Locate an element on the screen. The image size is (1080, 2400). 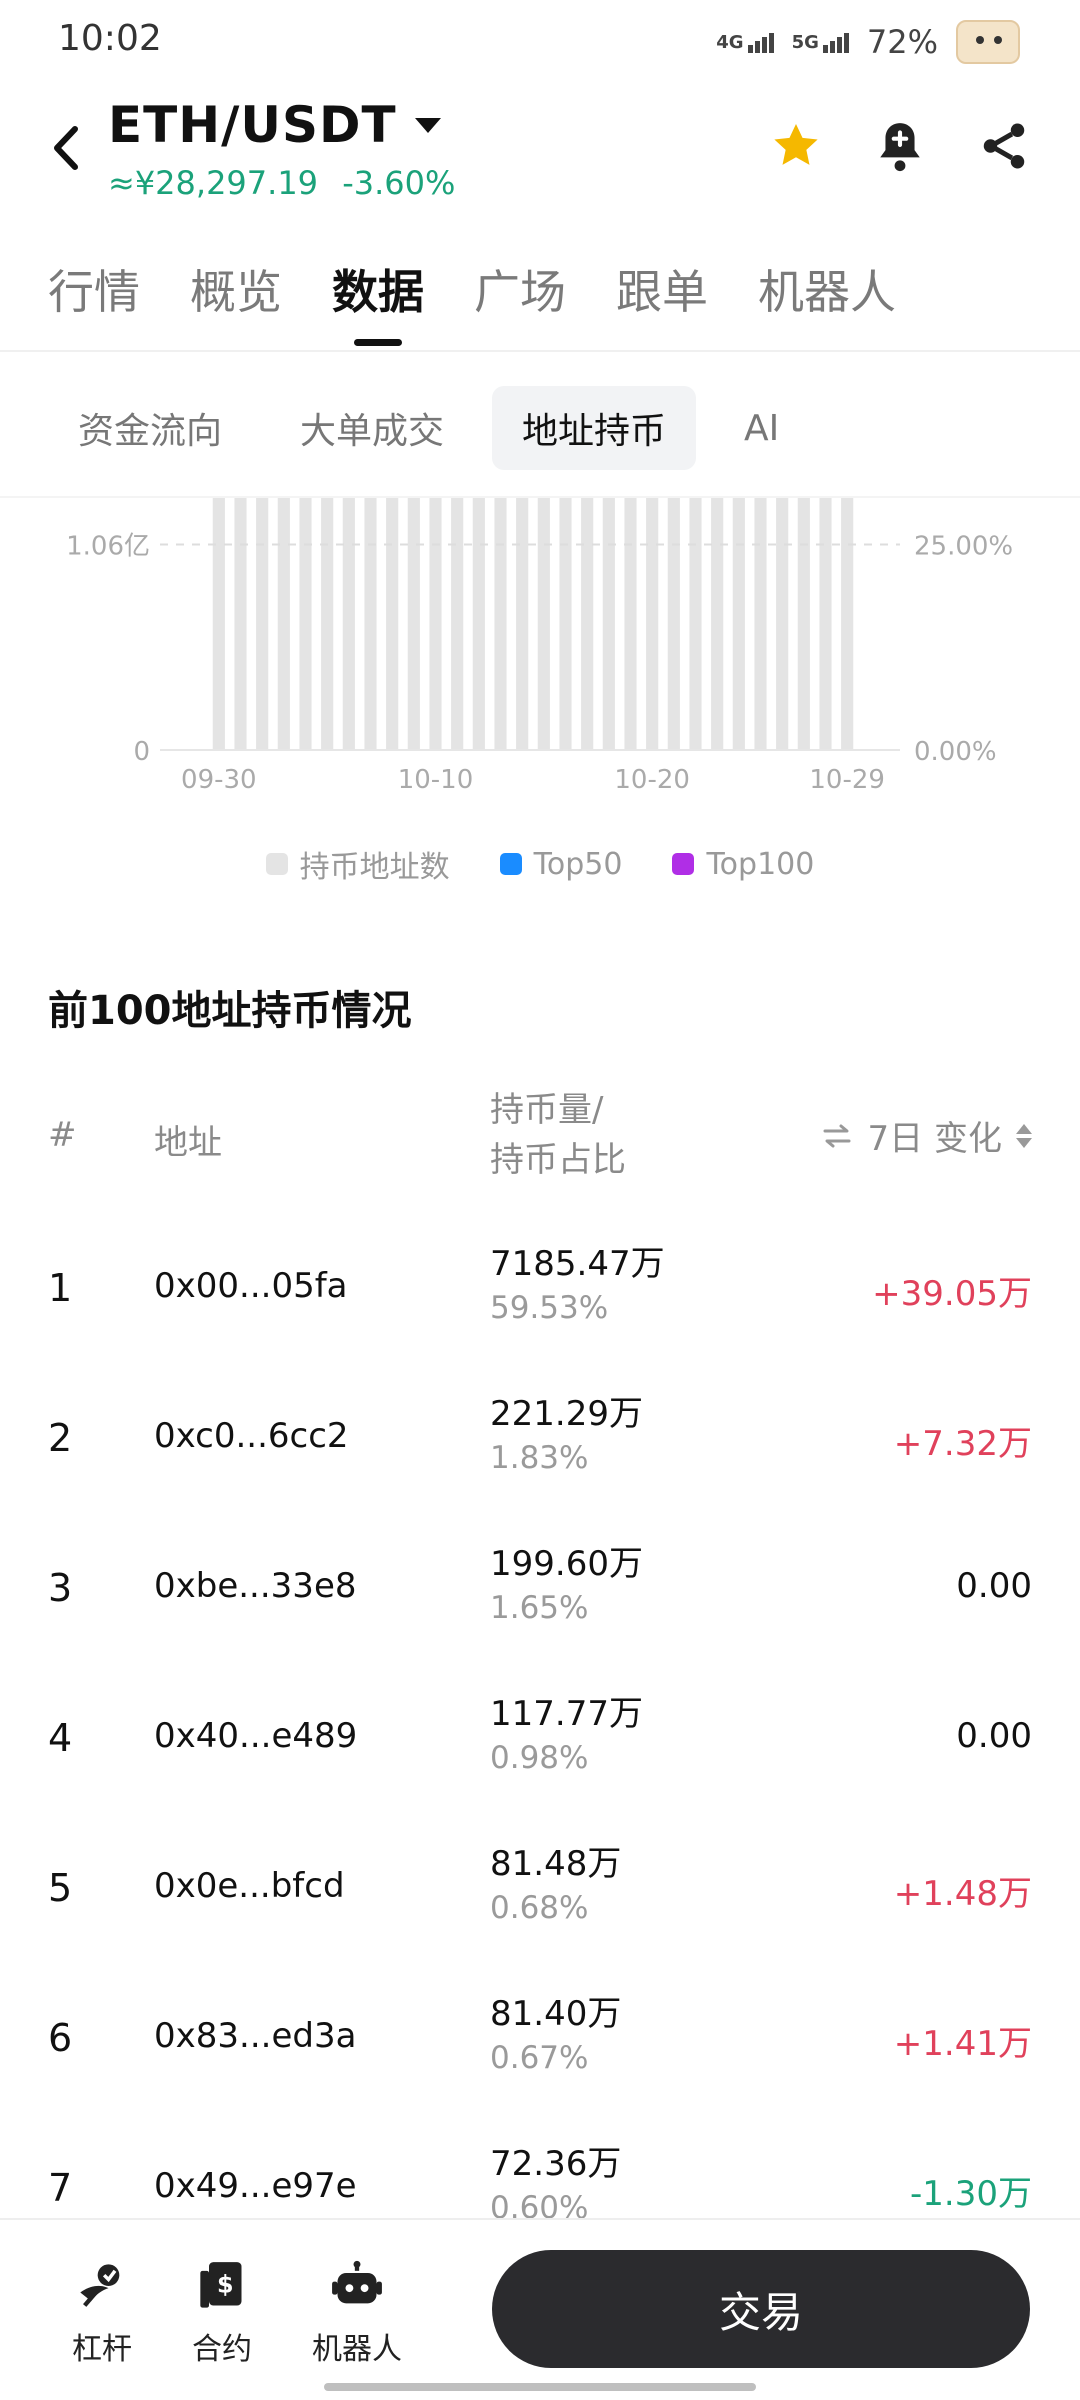
battery-level: 72% is located at coordinates (902, 42).